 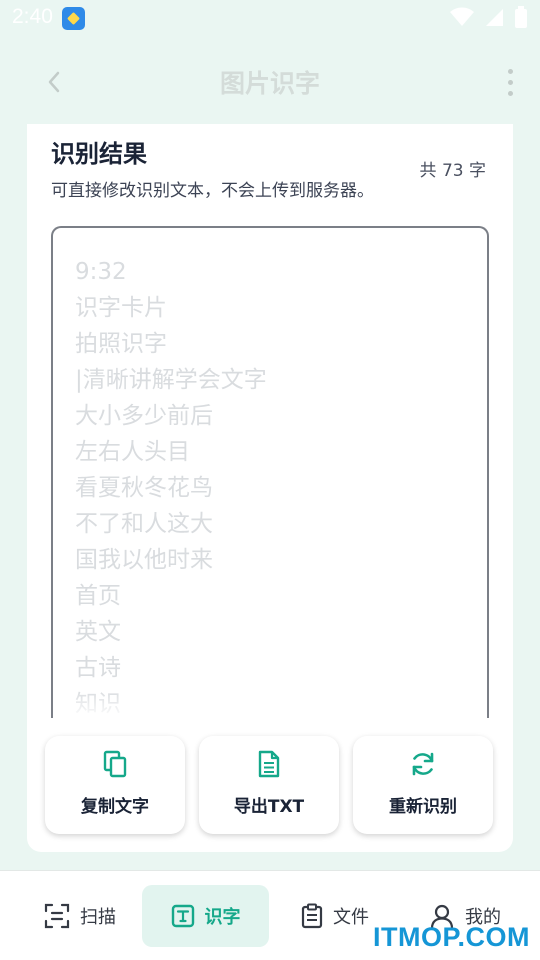 What do you see at coordinates (98, 917) in the screenshot?
I see `nav-label-scan: 扫描` at bounding box center [98, 917].